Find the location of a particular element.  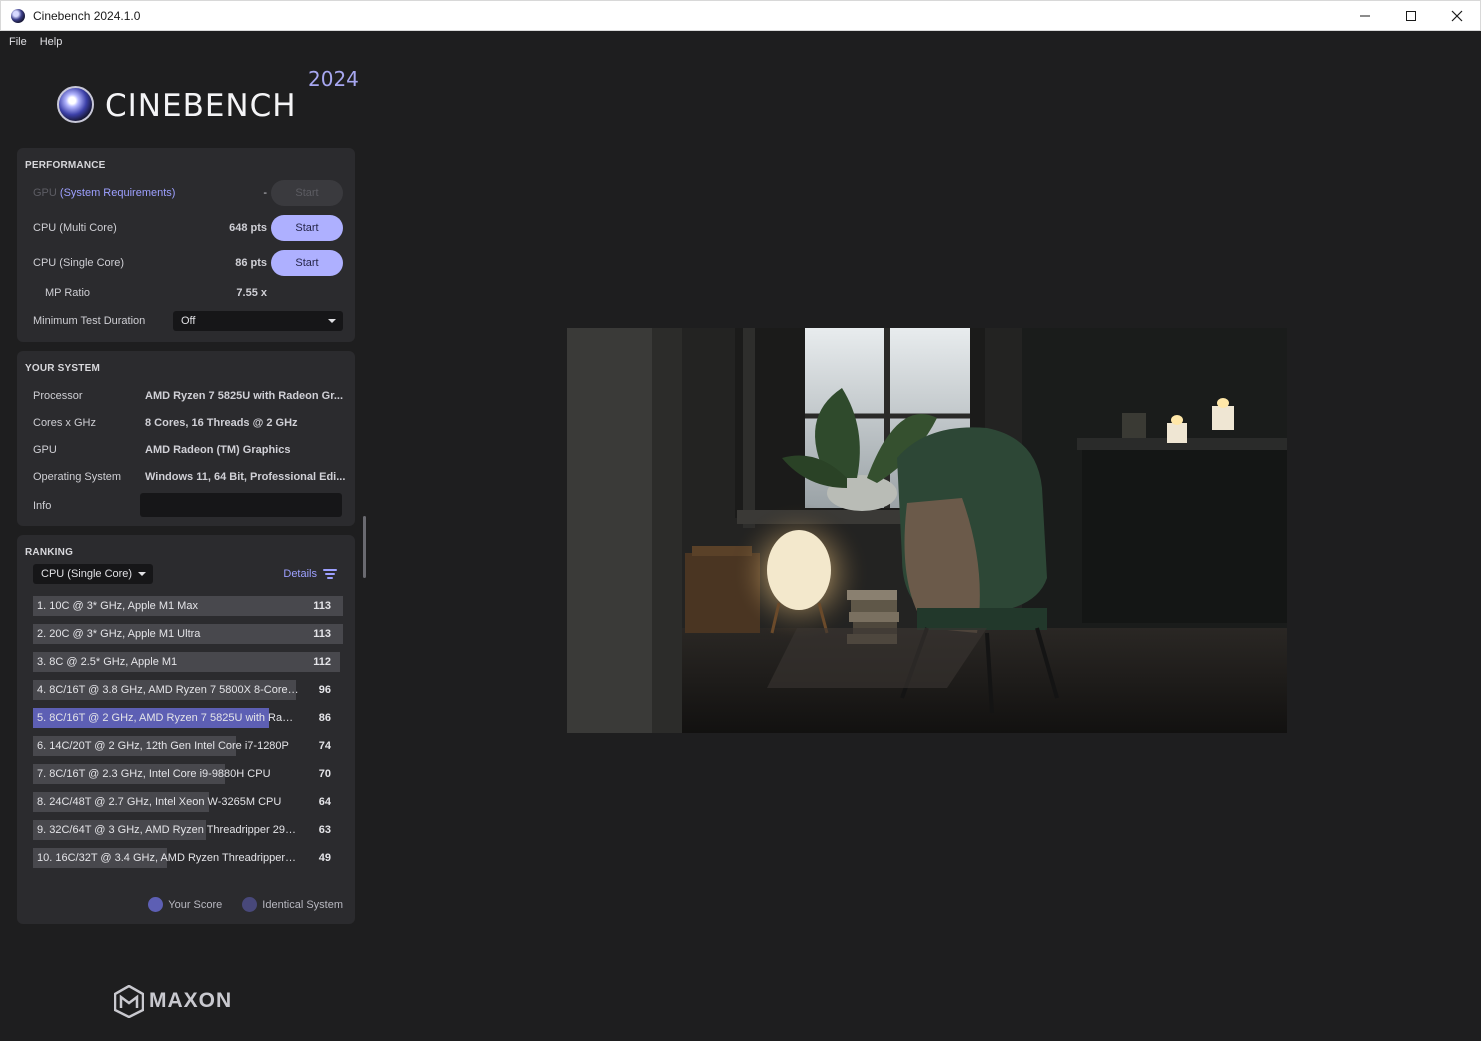

legend-your-score-label: Your Score is located at coordinates (195, 904).